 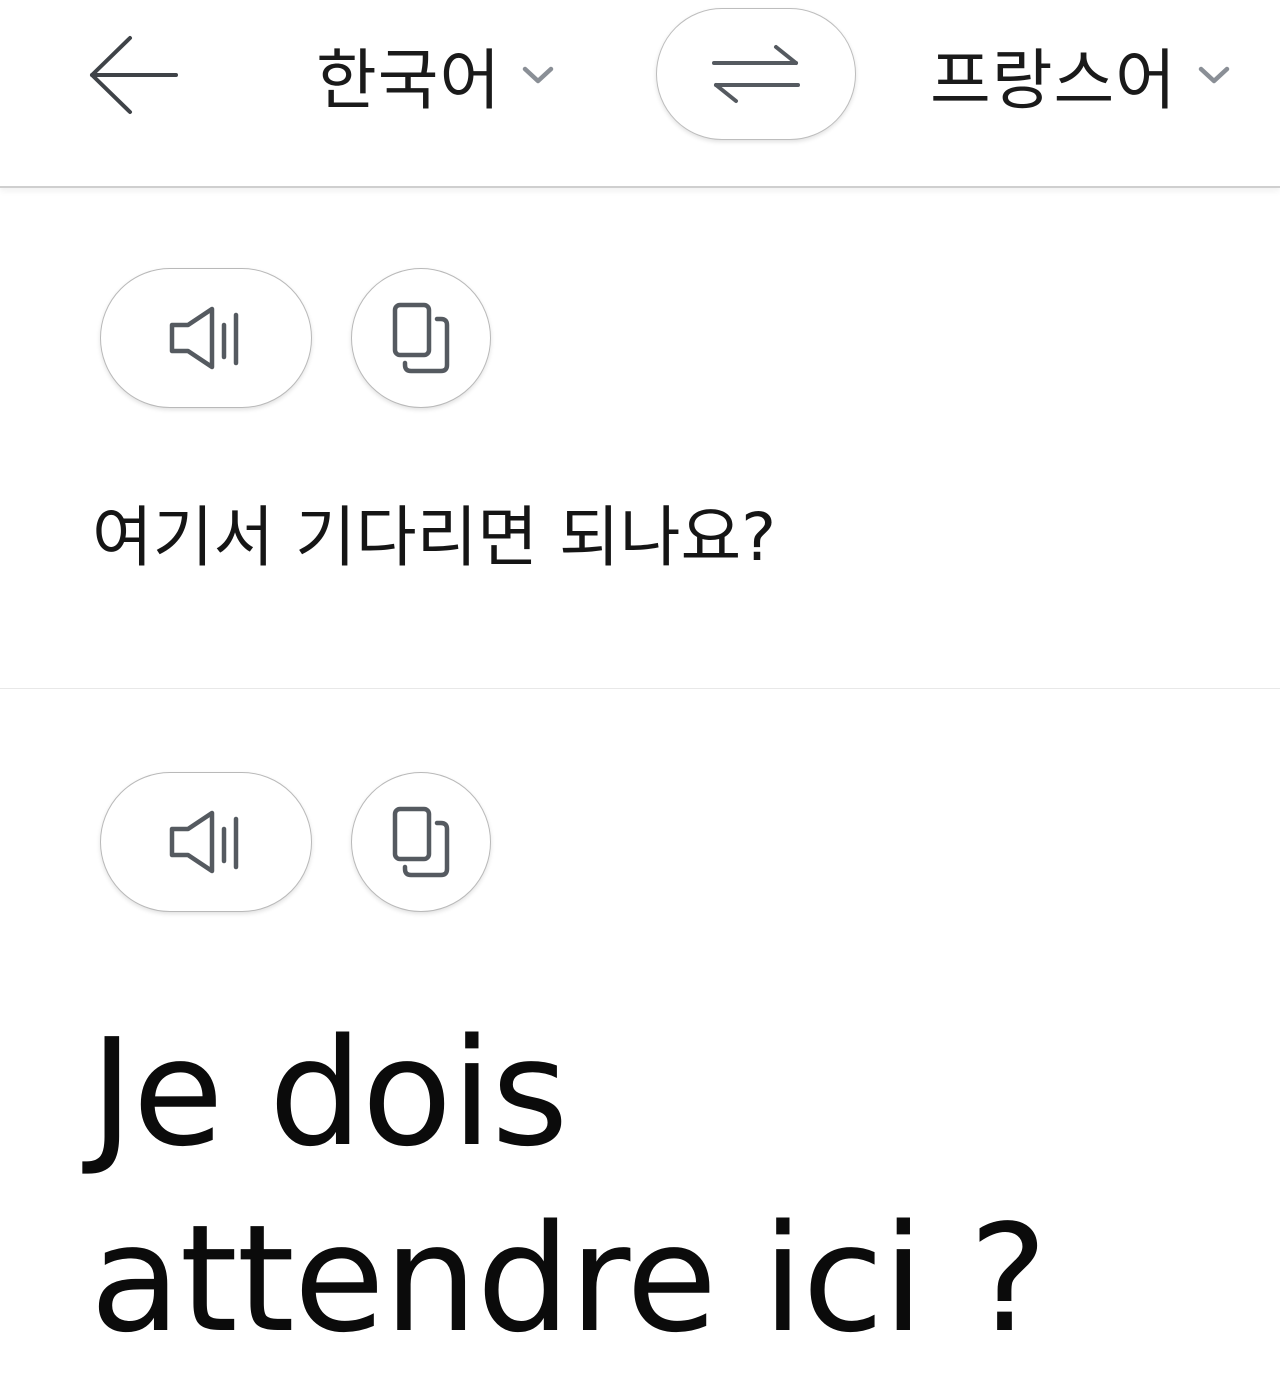 I want to click on copy-translation-button, so click(x=421, y=842).